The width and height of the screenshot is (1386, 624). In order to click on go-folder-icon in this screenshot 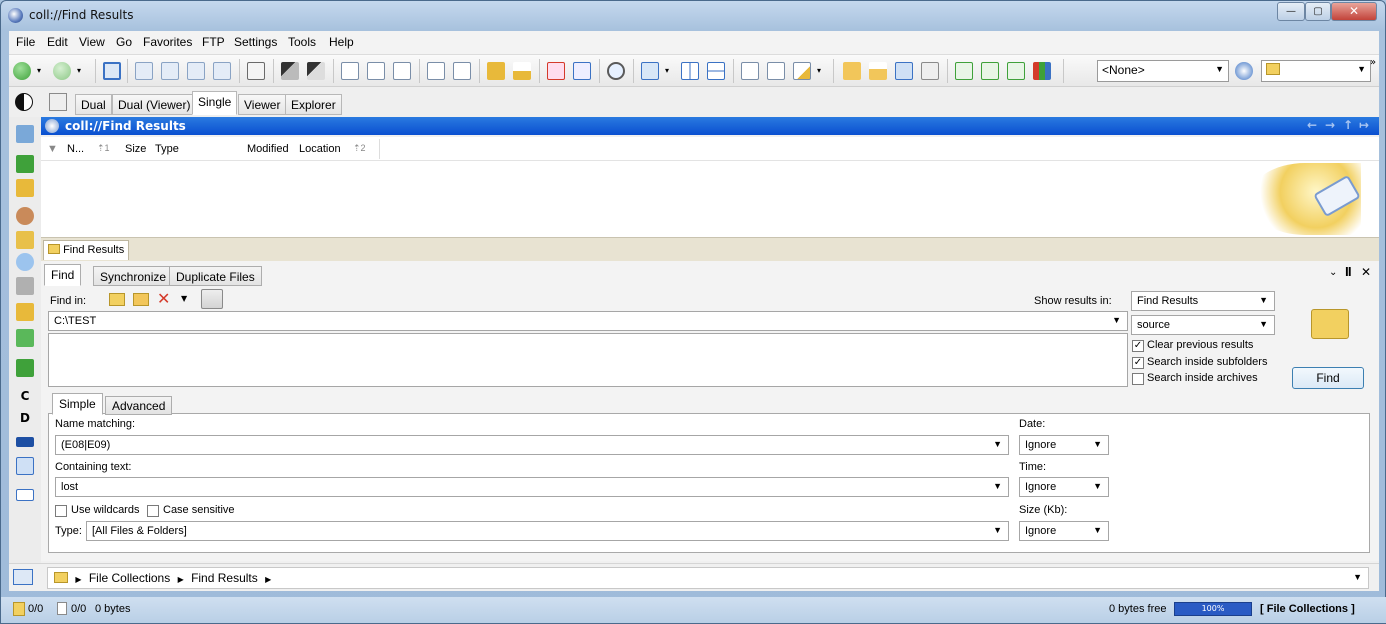, I will do `click(650, 71)`.